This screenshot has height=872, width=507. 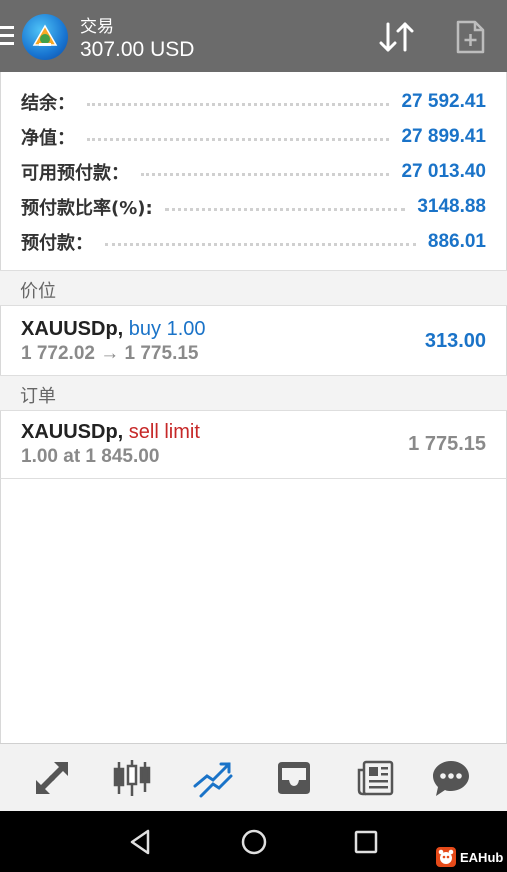 I want to click on home-icon, so click(x=254, y=842).